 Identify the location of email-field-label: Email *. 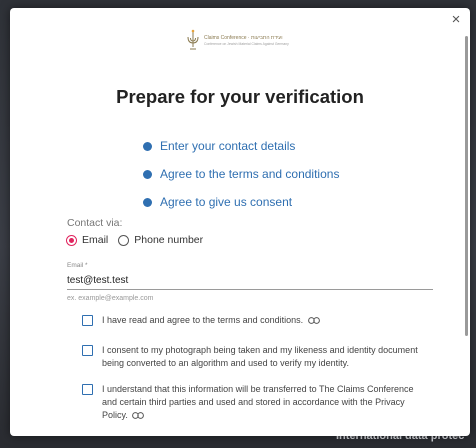
(77, 265).